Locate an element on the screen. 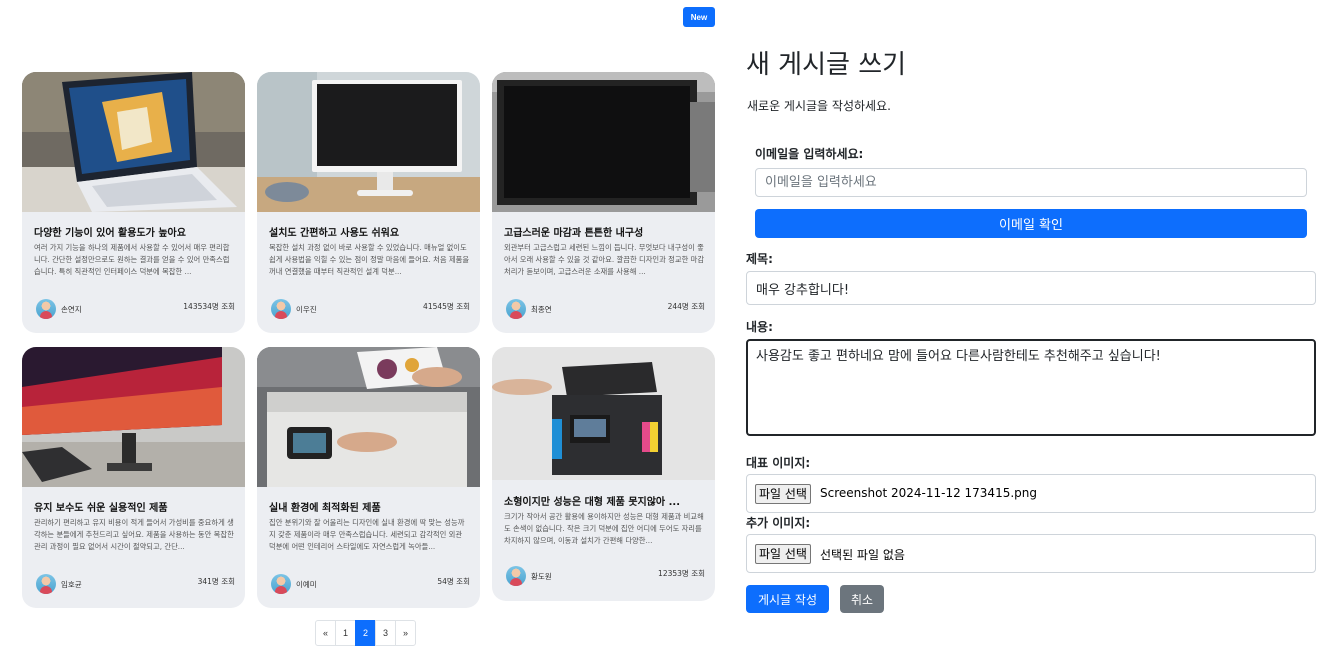  post-title: 설치도 간편하고 사용도 쉬워요 is located at coordinates (334, 233).